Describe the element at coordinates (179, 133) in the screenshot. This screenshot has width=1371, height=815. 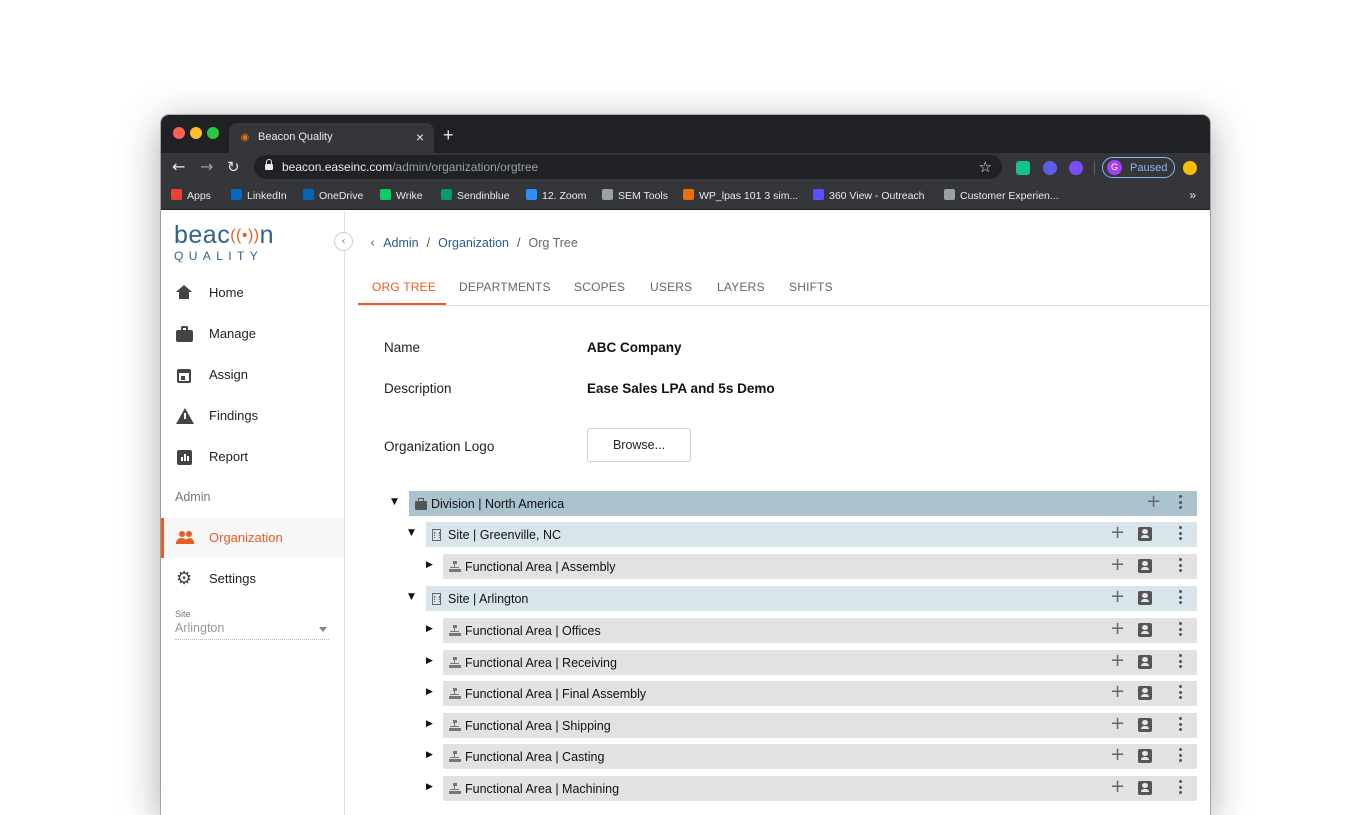
I see `close-window-button` at that location.